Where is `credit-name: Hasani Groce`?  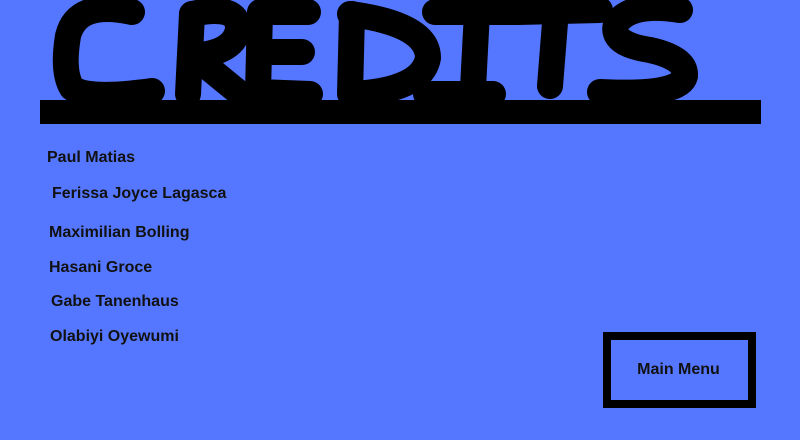 credit-name: Hasani Groce is located at coordinates (101, 267).